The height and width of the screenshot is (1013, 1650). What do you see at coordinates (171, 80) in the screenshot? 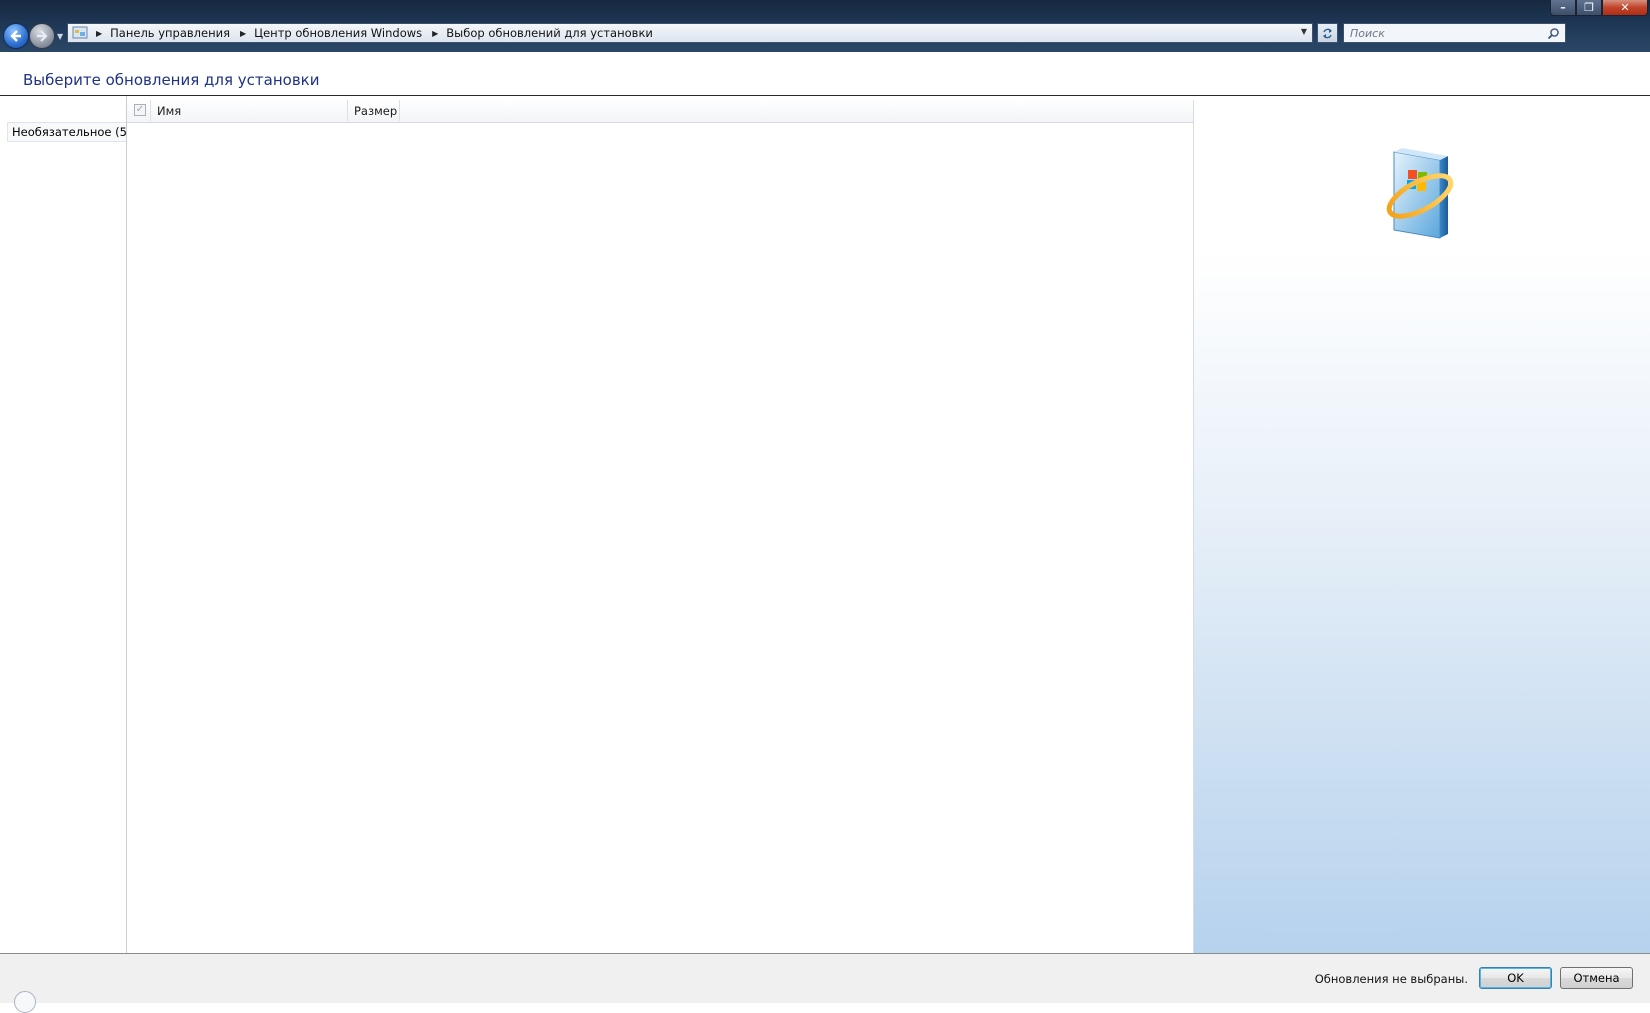
I see `page-title: Выберите обновления для установки` at bounding box center [171, 80].